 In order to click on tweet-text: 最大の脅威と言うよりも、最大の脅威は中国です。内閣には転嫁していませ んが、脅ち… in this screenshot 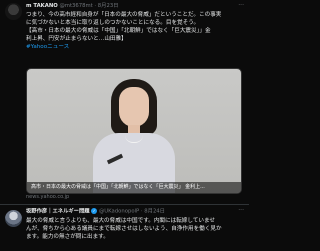, I will do `click(133, 229)`.